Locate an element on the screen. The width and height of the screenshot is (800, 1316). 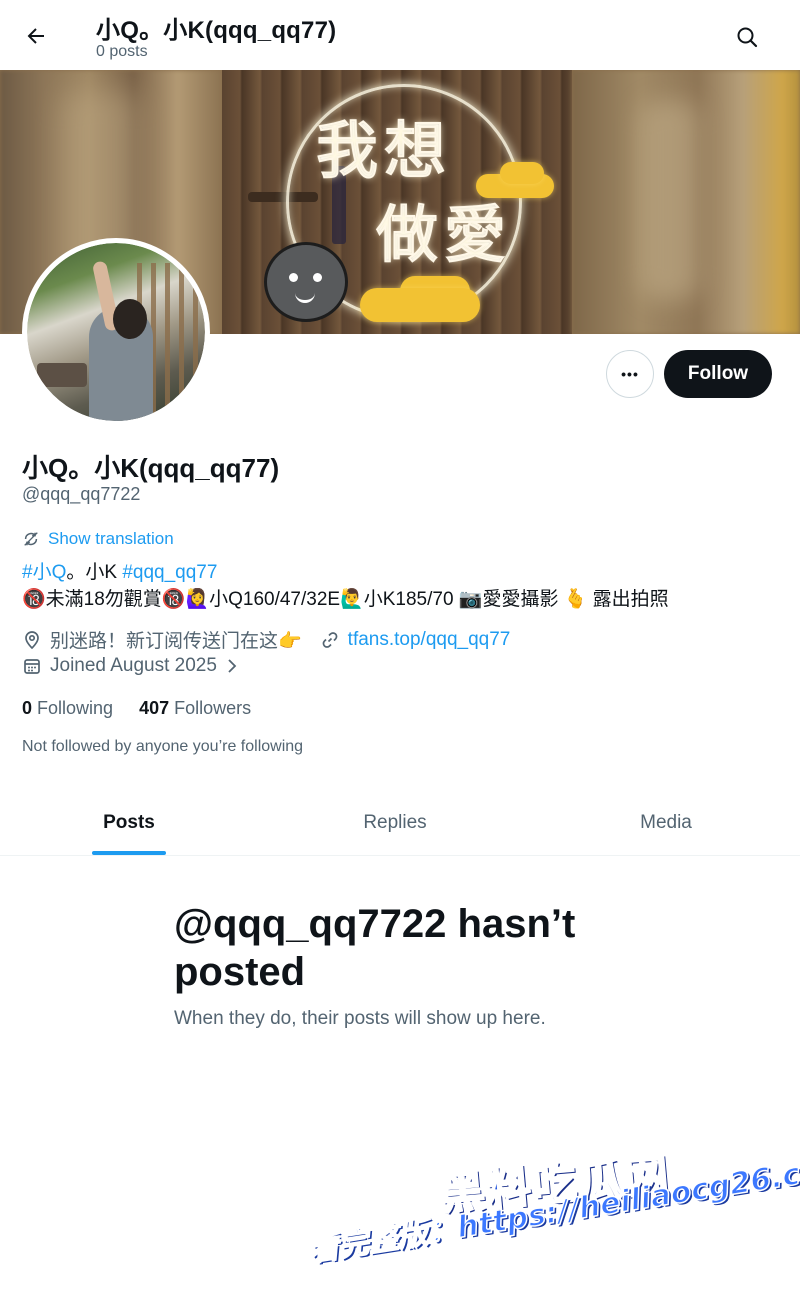
avatar is located at coordinates (116, 332).